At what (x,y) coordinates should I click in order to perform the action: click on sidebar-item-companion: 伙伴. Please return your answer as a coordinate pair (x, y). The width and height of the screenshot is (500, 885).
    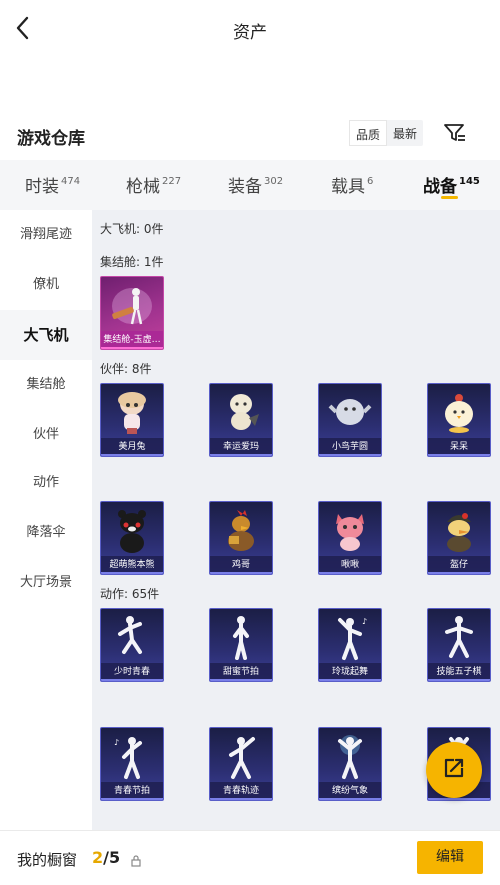
    Looking at the image, I should click on (46, 435).